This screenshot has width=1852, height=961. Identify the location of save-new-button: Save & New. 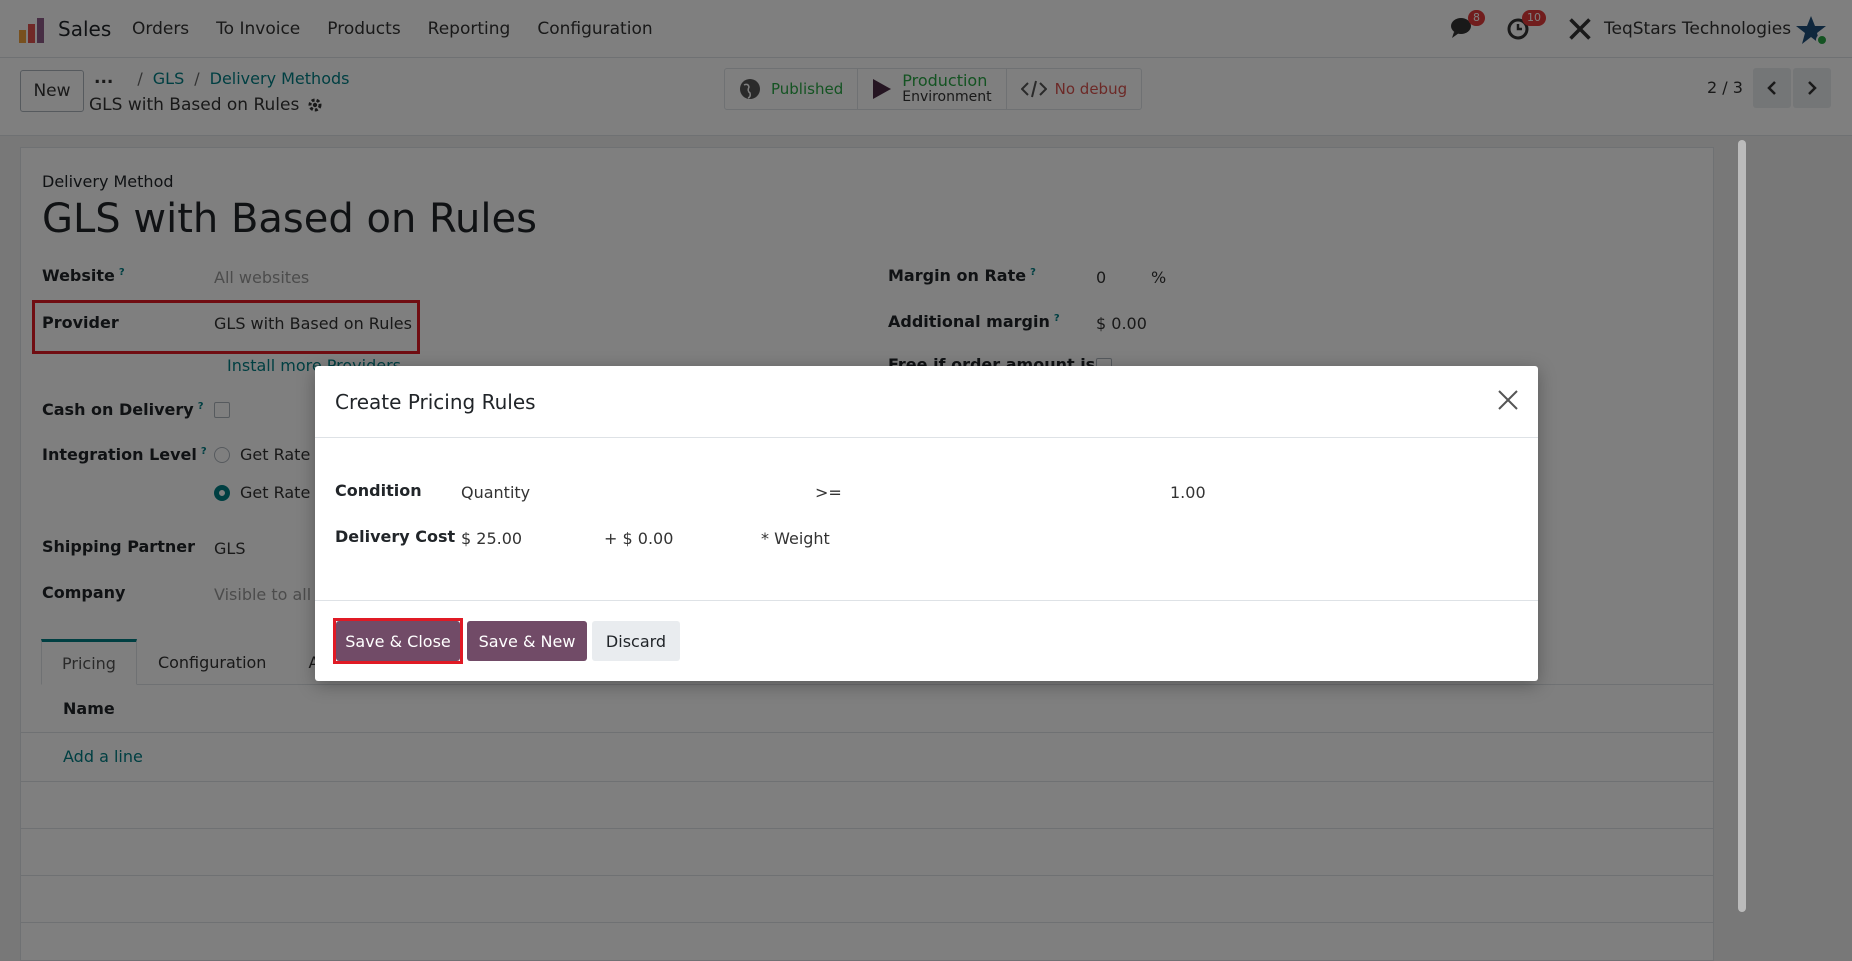
(527, 641).